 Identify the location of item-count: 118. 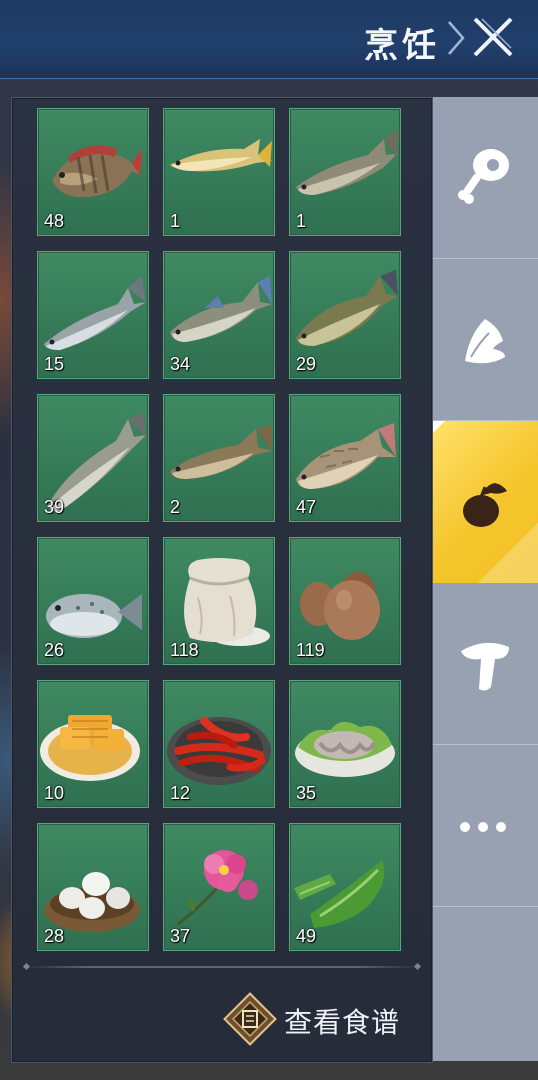
(184, 650).